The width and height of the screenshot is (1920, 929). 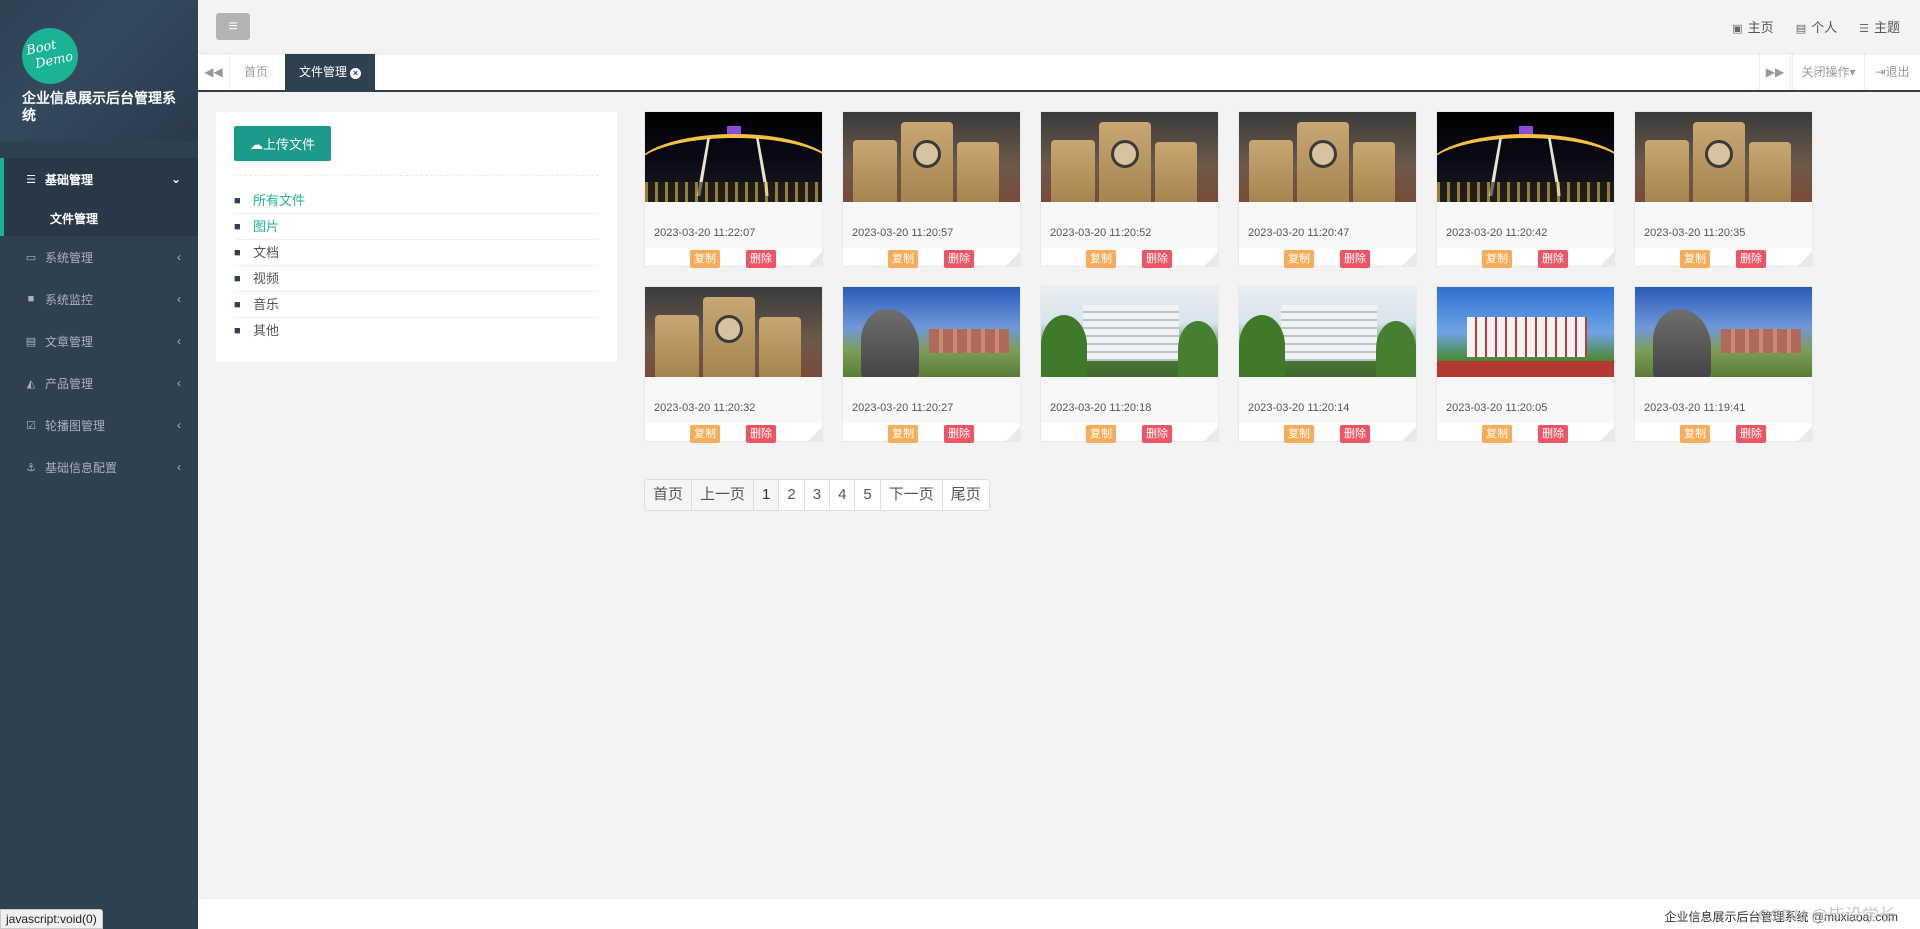 I want to click on brand-header: Boot Demo 企业信息展示后台管理系统, so click(x=99, y=70).